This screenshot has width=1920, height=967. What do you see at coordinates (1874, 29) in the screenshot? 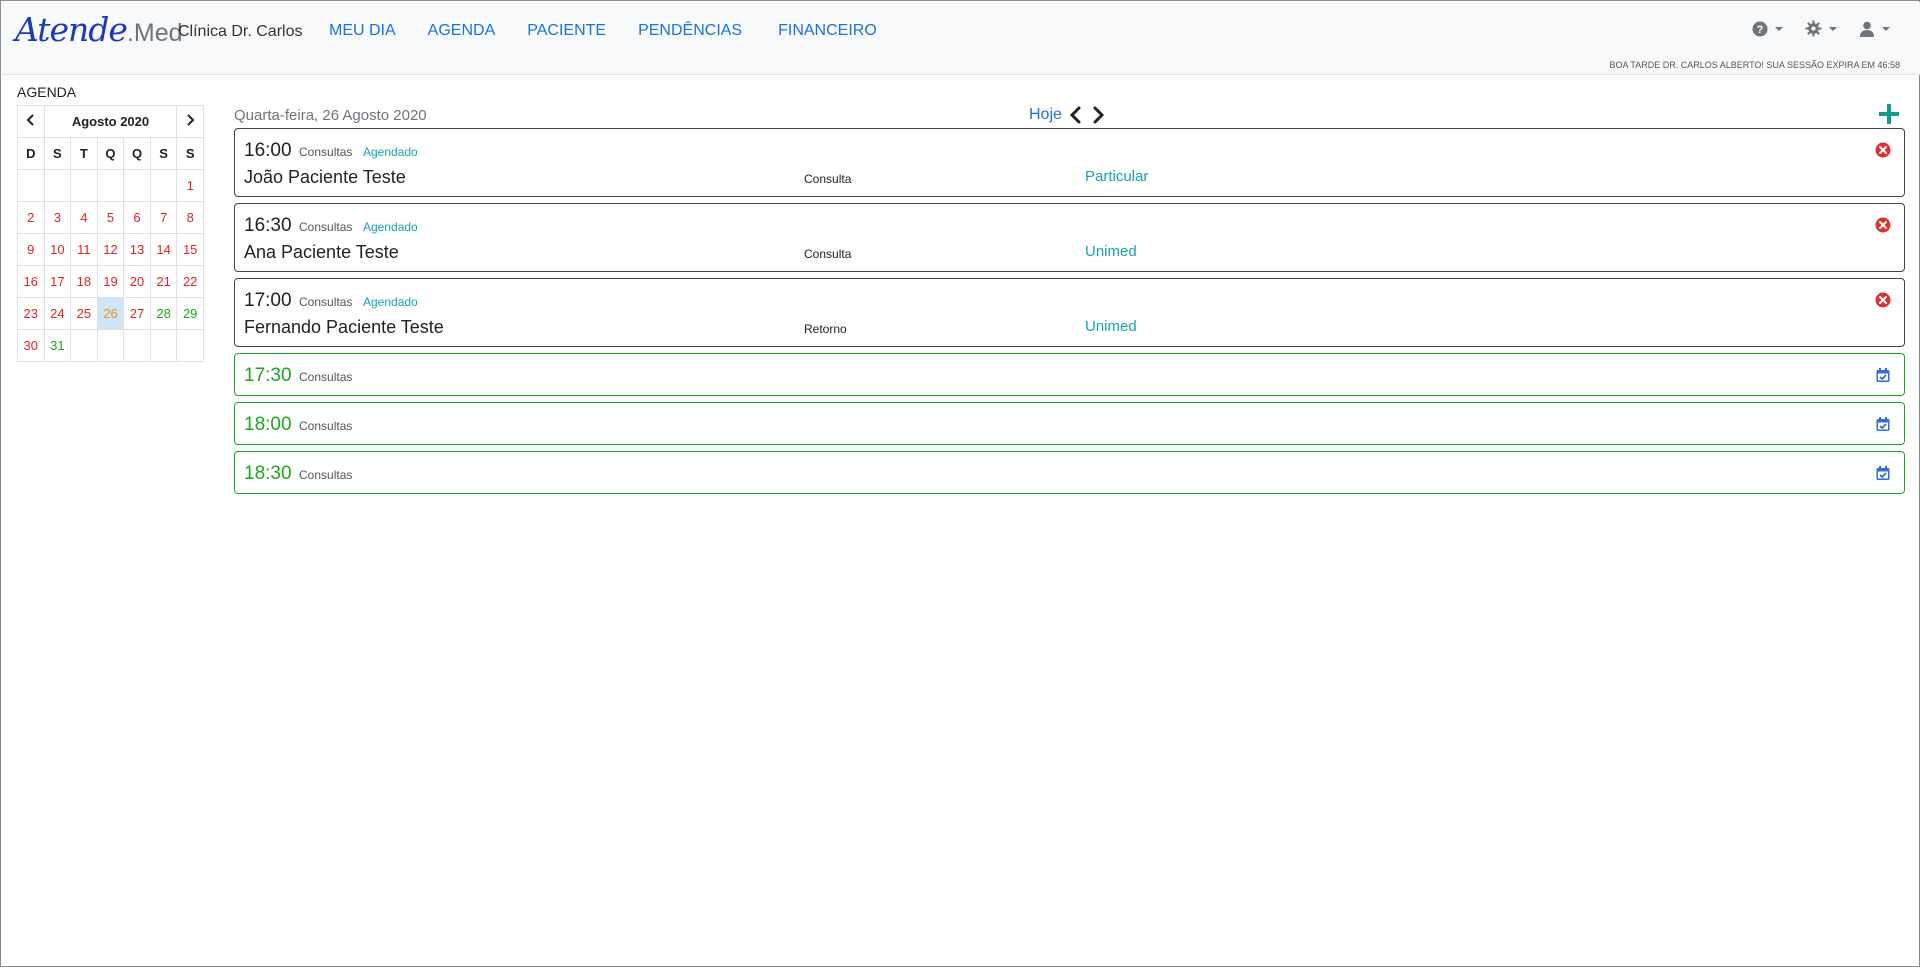
I see `user-dropdown` at bounding box center [1874, 29].